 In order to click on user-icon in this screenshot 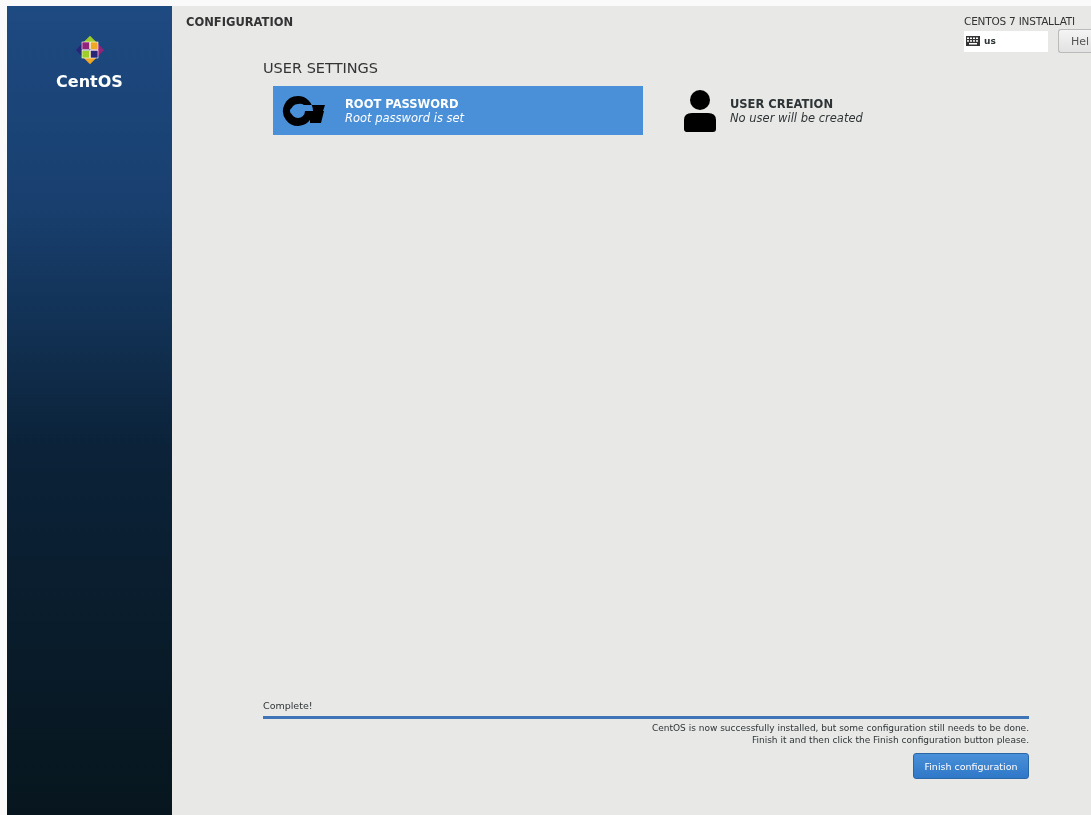, I will do `click(700, 110)`.